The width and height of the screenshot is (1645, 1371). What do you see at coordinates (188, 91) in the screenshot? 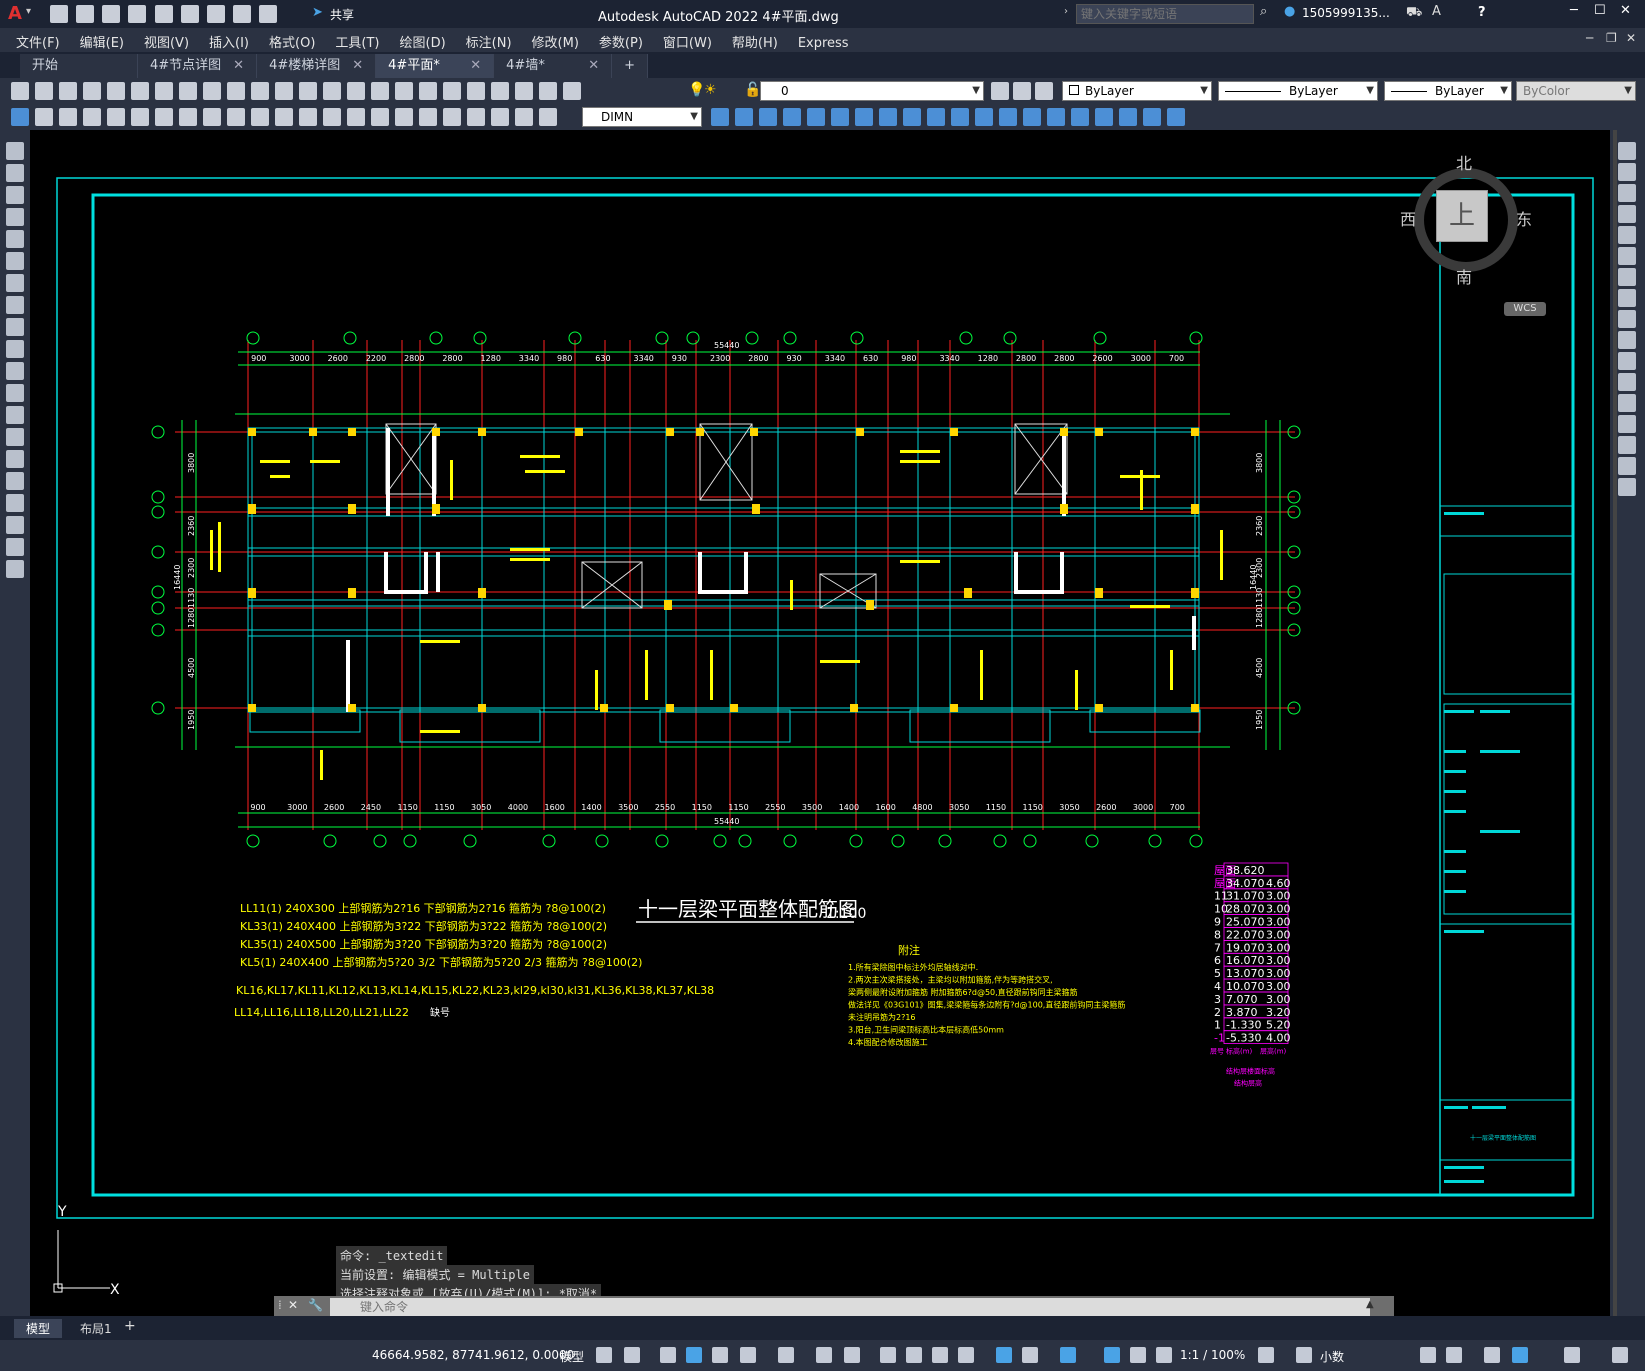
I see `cut-icon` at bounding box center [188, 91].